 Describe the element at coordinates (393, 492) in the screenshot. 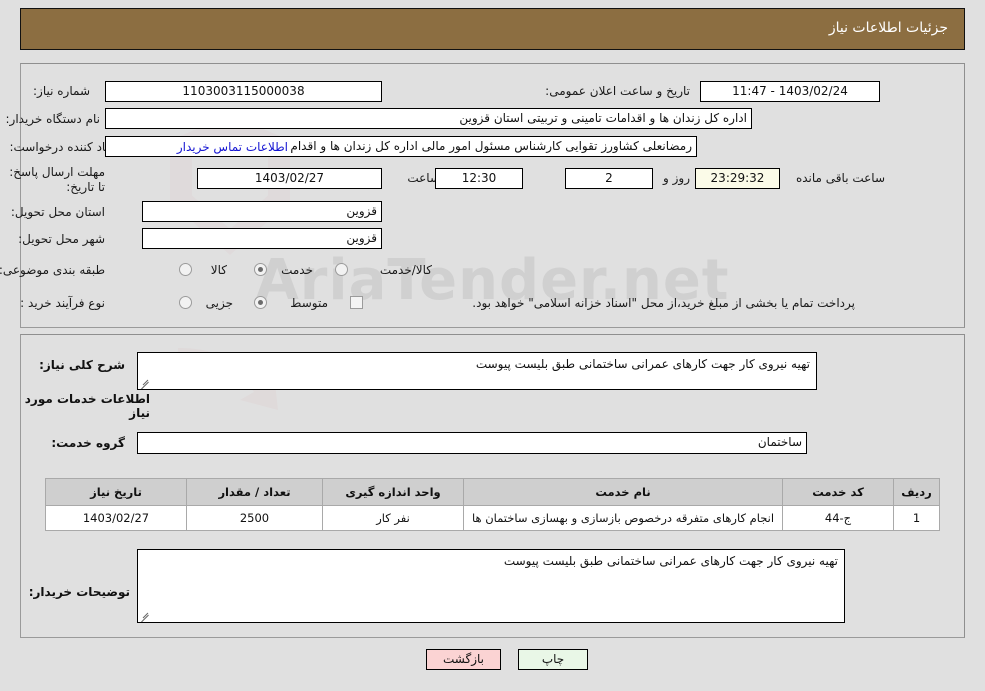

I see `th-unit: واحد اندازه گیری` at that location.